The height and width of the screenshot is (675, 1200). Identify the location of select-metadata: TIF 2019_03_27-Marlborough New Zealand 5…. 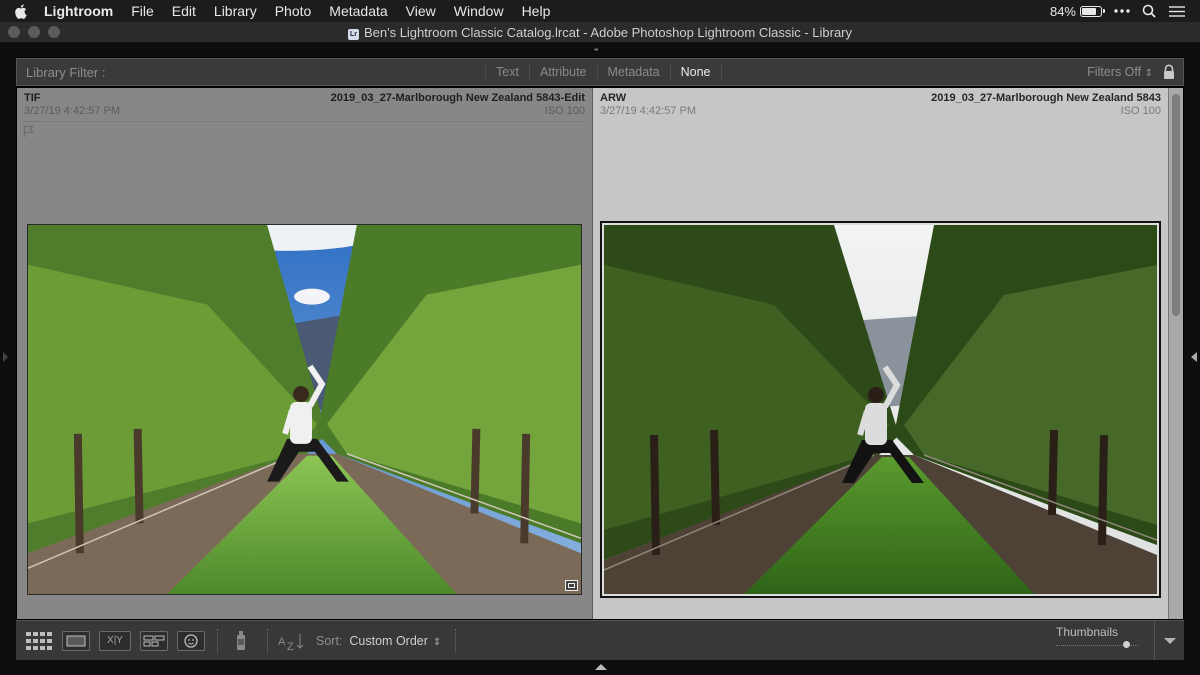
(304, 105).